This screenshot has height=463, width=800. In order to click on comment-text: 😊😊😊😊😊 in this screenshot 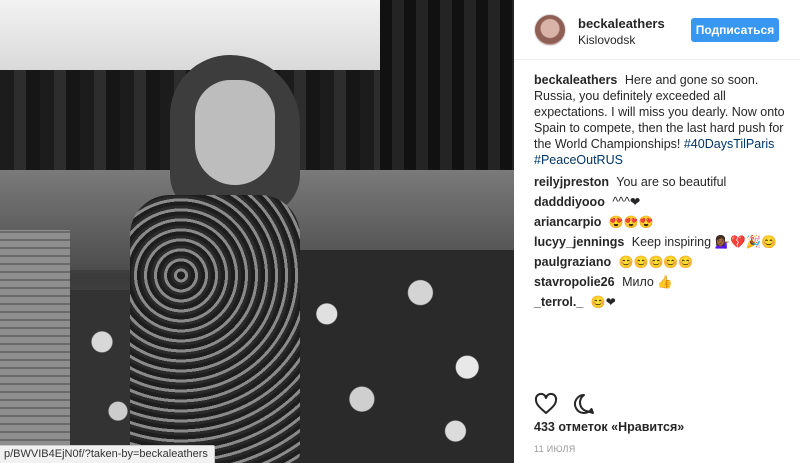, I will do `click(656, 262)`.